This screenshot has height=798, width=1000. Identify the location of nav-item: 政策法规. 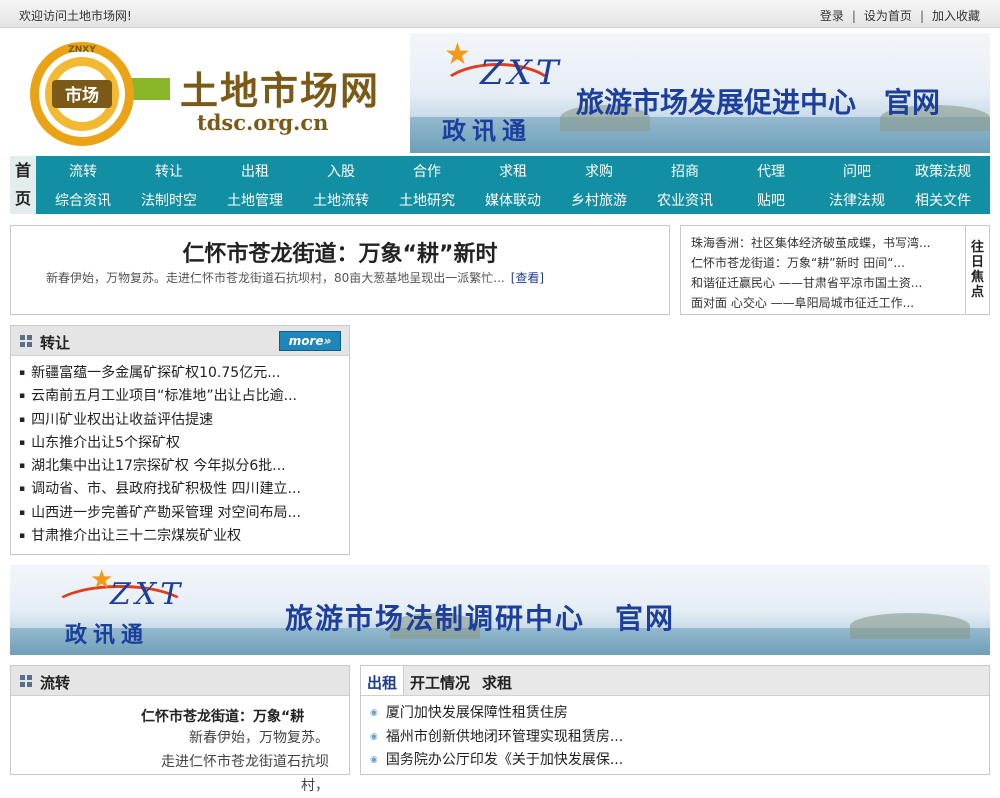
(943, 171).